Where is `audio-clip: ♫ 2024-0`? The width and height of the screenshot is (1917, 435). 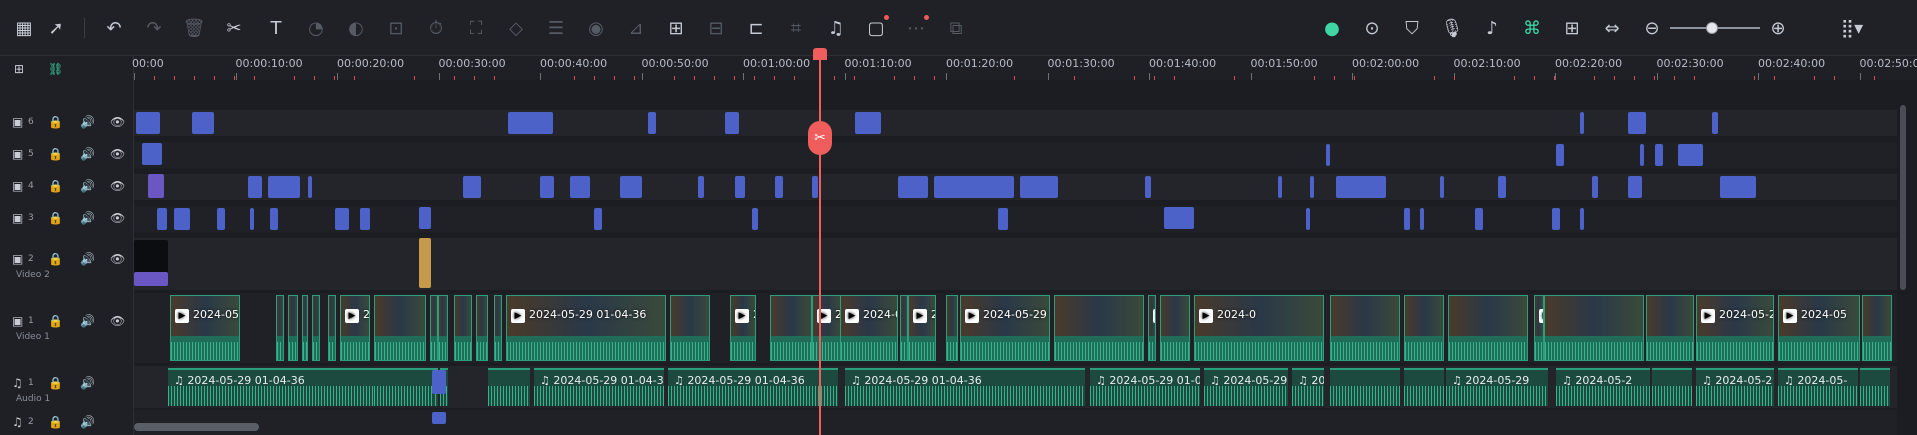
audio-clip: ♫ 2024-0 is located at coordinates (1308, 387).